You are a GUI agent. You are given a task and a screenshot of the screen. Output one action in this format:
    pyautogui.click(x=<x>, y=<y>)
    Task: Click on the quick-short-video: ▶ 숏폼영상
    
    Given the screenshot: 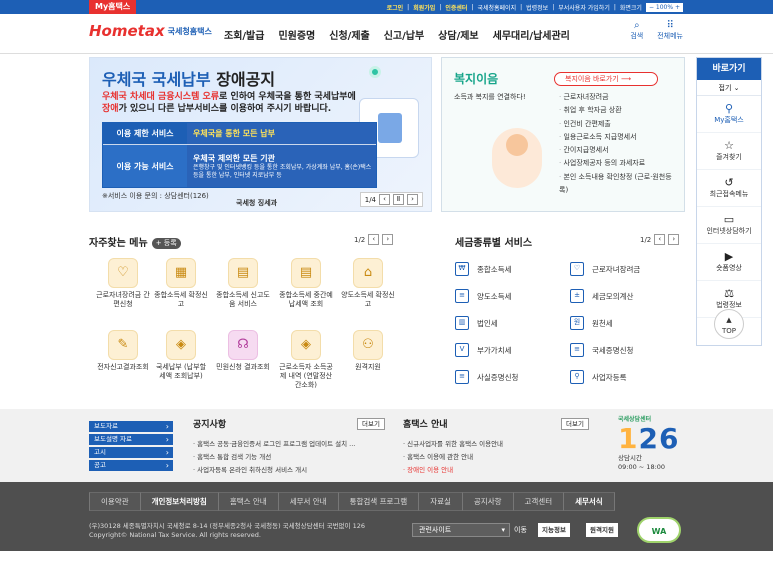 What is the action you would take?
    pyautogui.click(x=729, y=262)
    